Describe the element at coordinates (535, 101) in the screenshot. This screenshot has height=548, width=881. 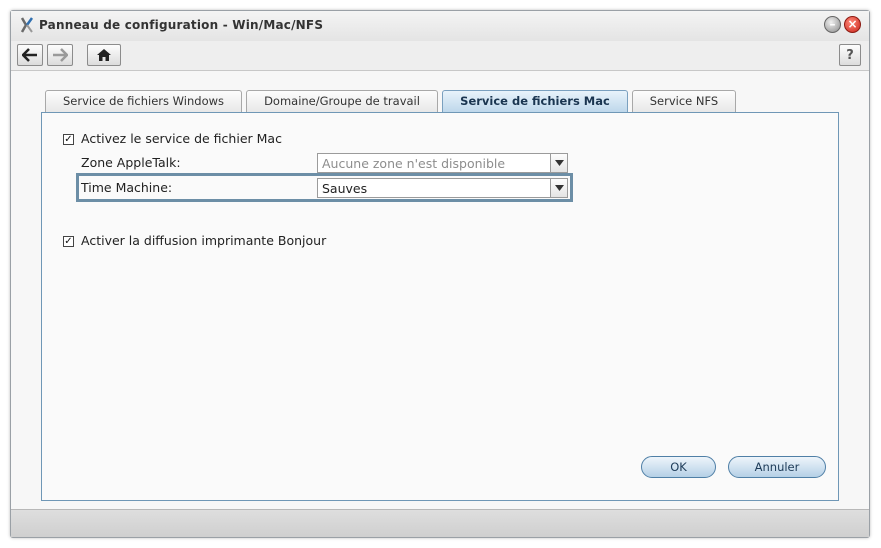
I see `tab-mac-file-service: Service de fichiers Mac` at that location.